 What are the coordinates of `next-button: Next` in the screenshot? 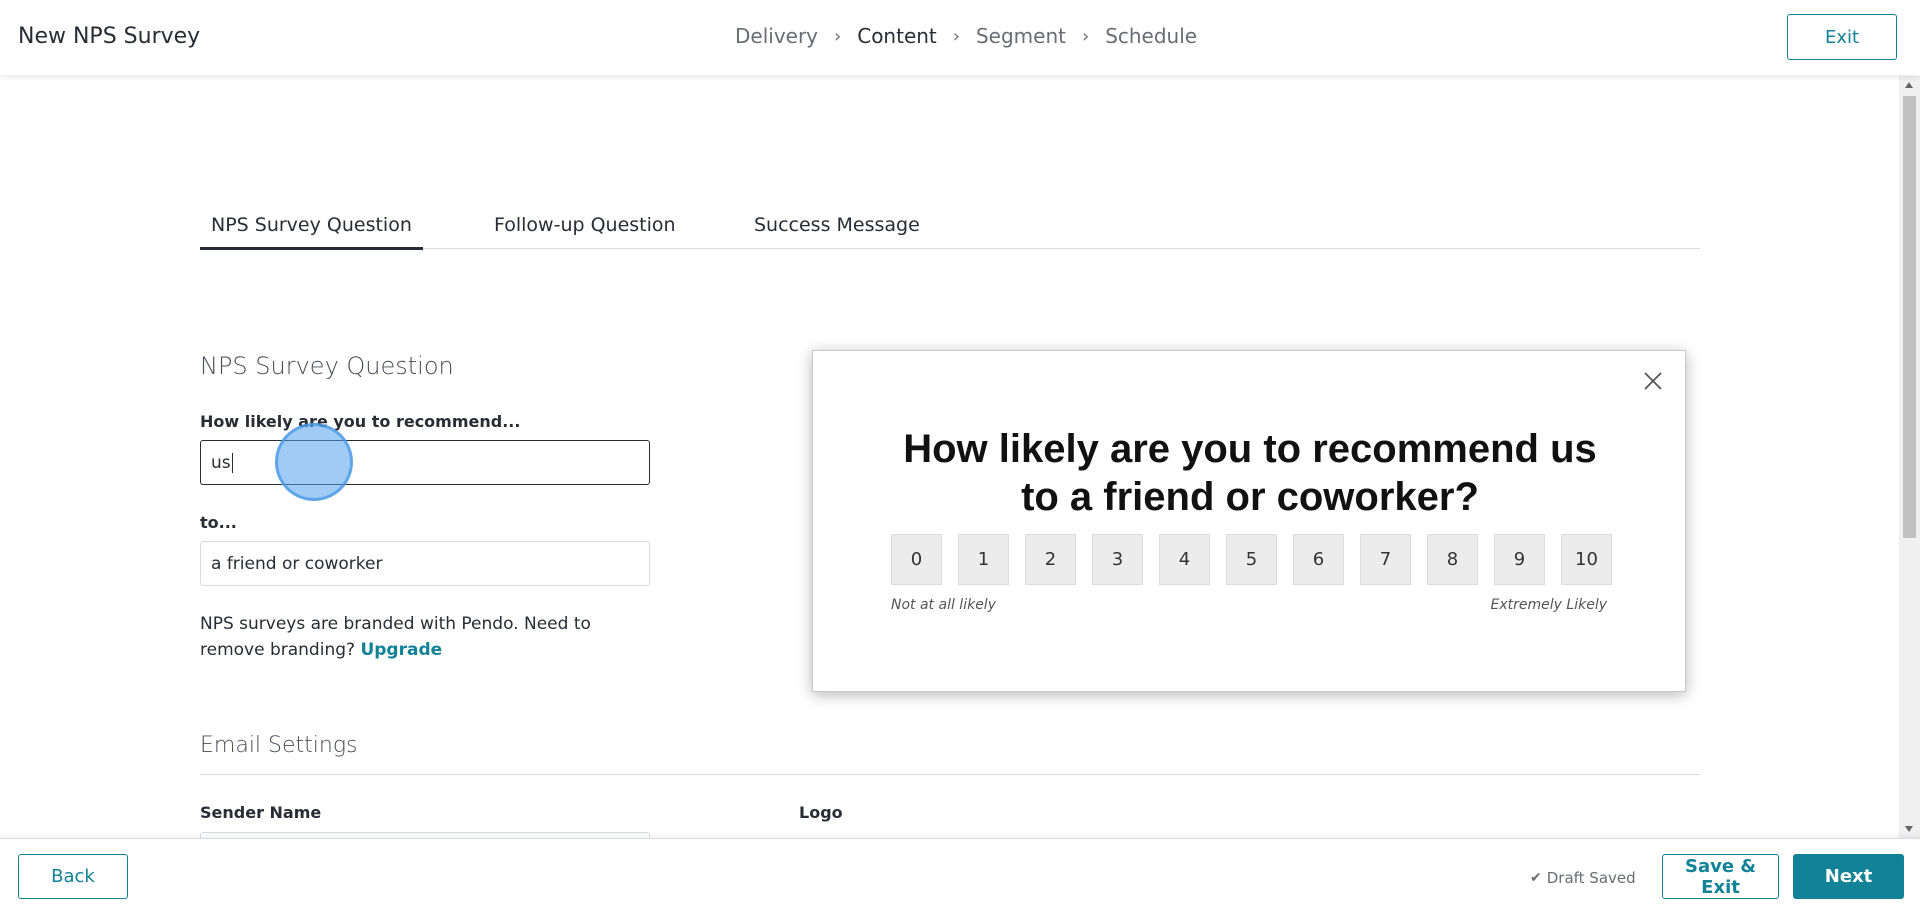 It's located at (1848, 876).